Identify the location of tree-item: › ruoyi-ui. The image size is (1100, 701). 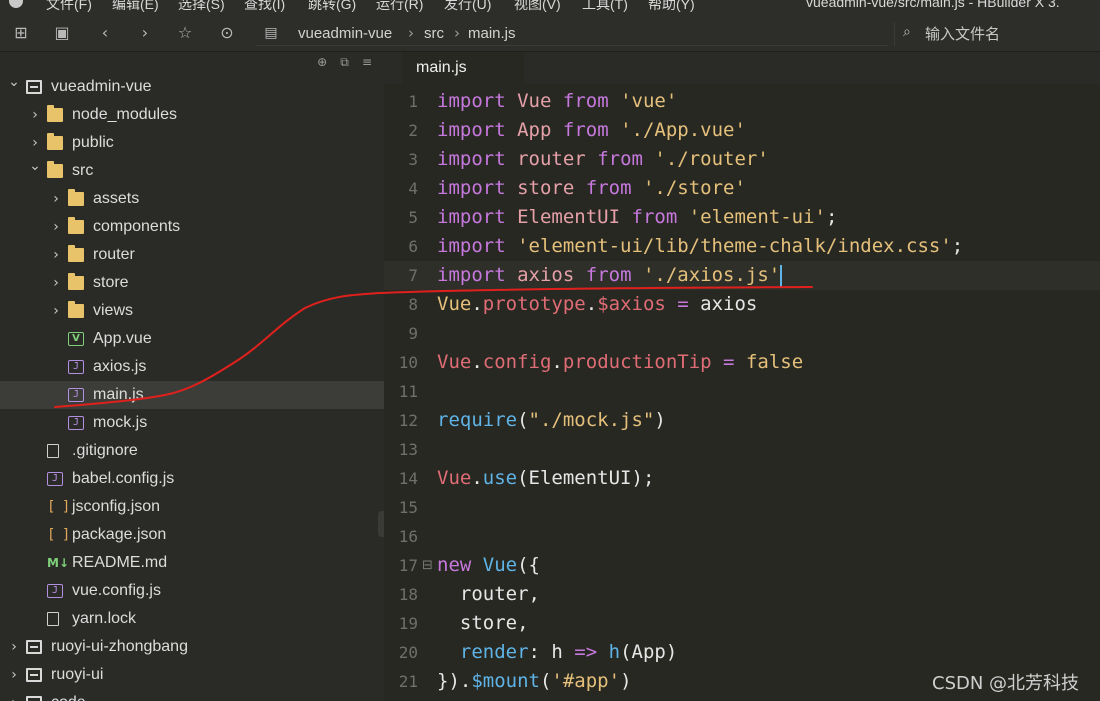
(192, 675).